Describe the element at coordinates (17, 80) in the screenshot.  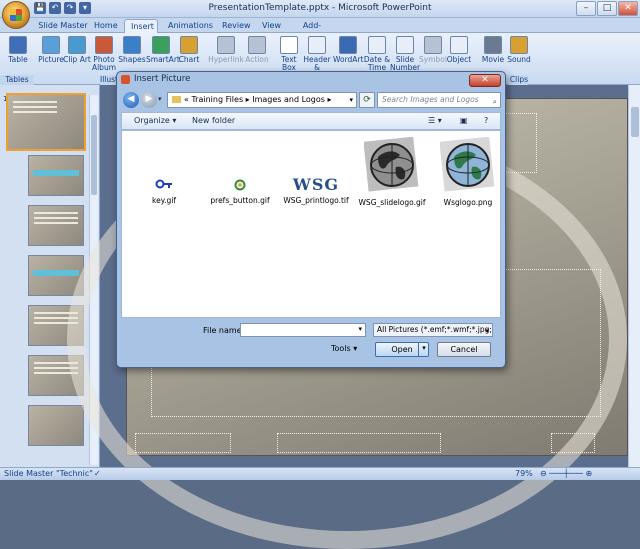
I see `group-label-tables: Tables` at that location.